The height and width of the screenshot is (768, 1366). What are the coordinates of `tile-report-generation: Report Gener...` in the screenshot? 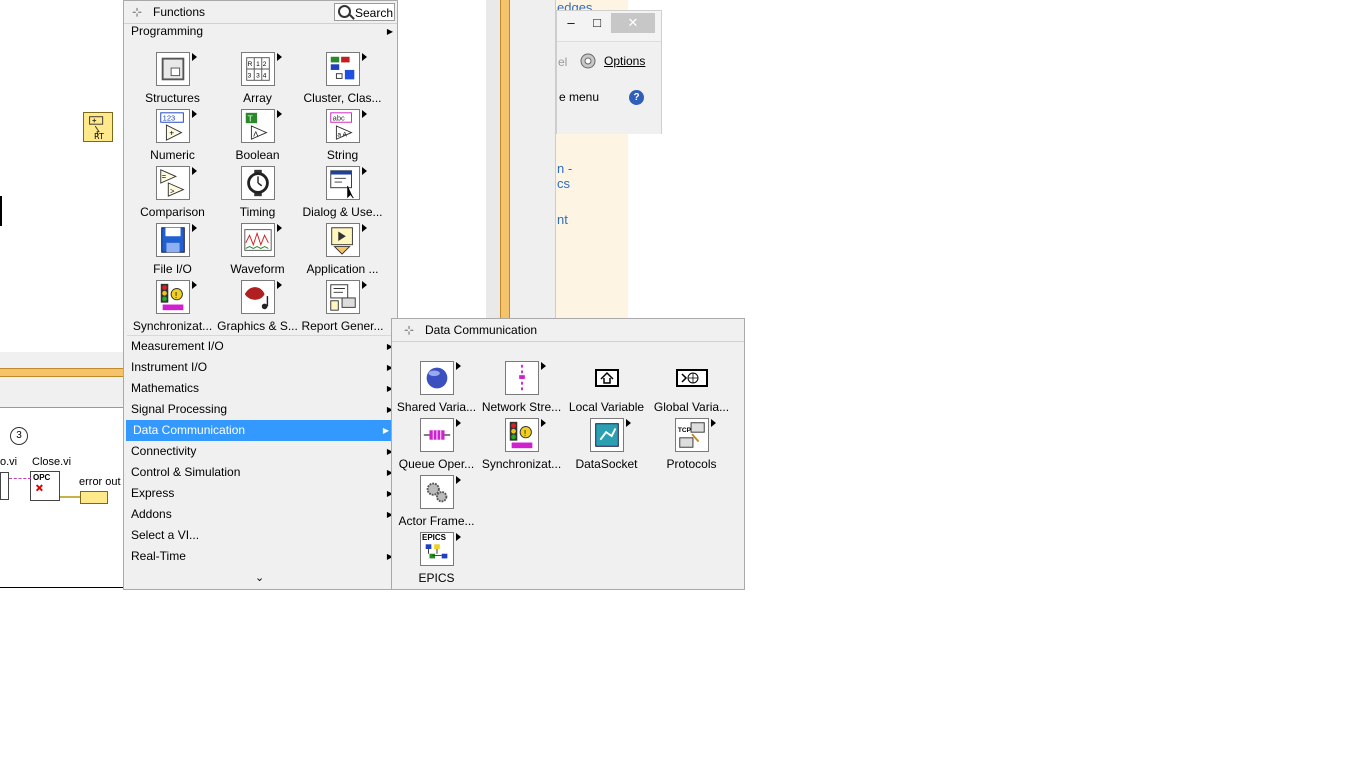 It's located at (342, 305).